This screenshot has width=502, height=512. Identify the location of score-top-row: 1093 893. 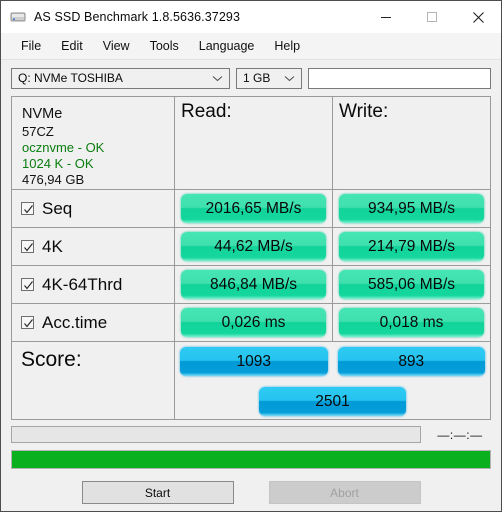
(332, 363).